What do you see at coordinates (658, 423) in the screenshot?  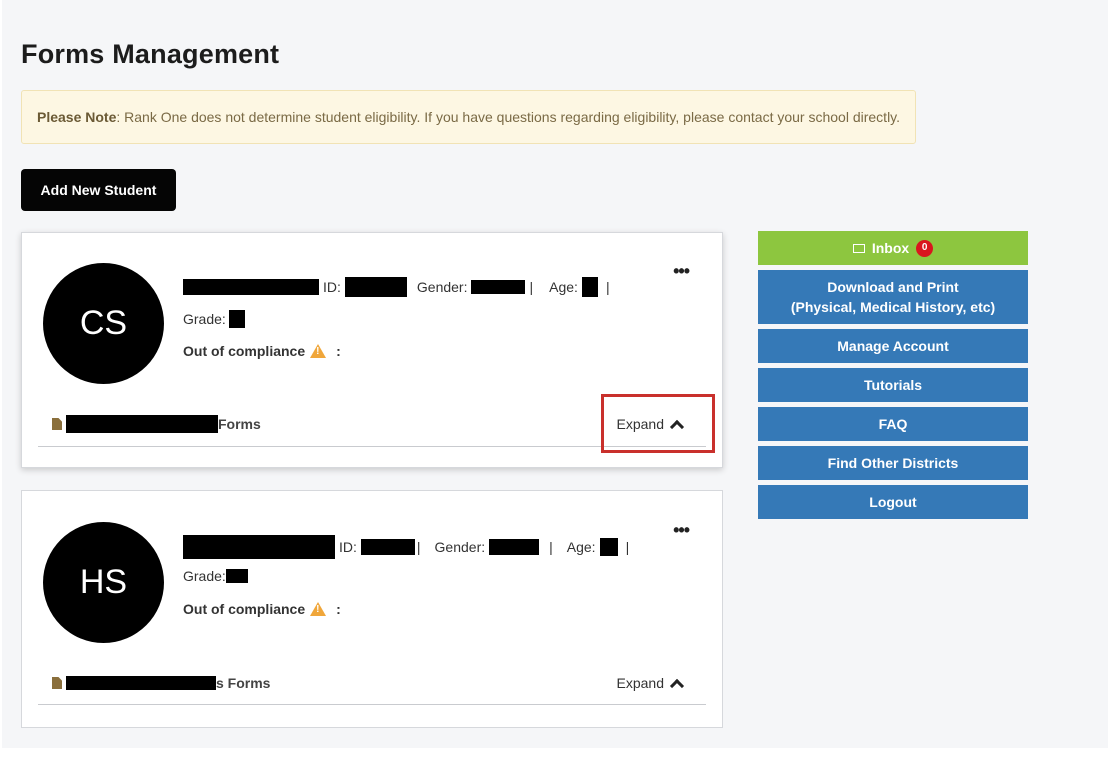 I see `expand-highlight` at bounding box center [658, 423].